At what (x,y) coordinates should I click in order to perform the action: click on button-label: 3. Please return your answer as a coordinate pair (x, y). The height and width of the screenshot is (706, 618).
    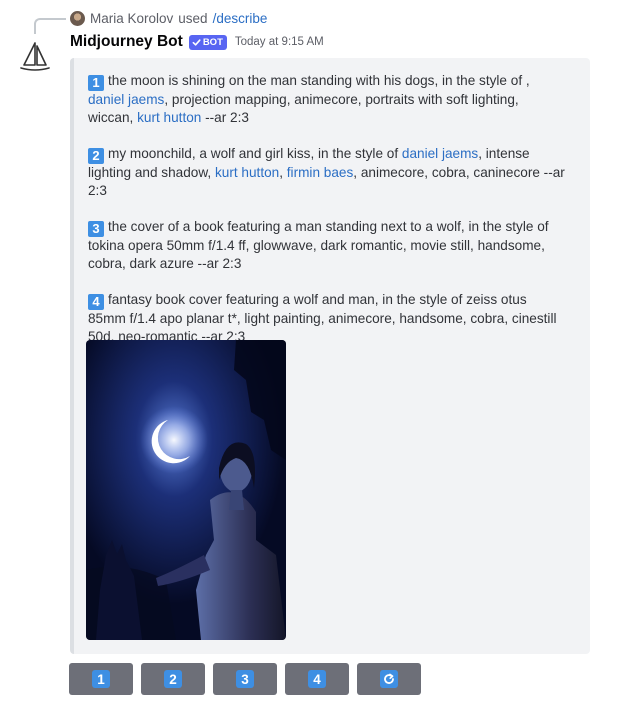
    Looking at the image, I should click on (245, 679).